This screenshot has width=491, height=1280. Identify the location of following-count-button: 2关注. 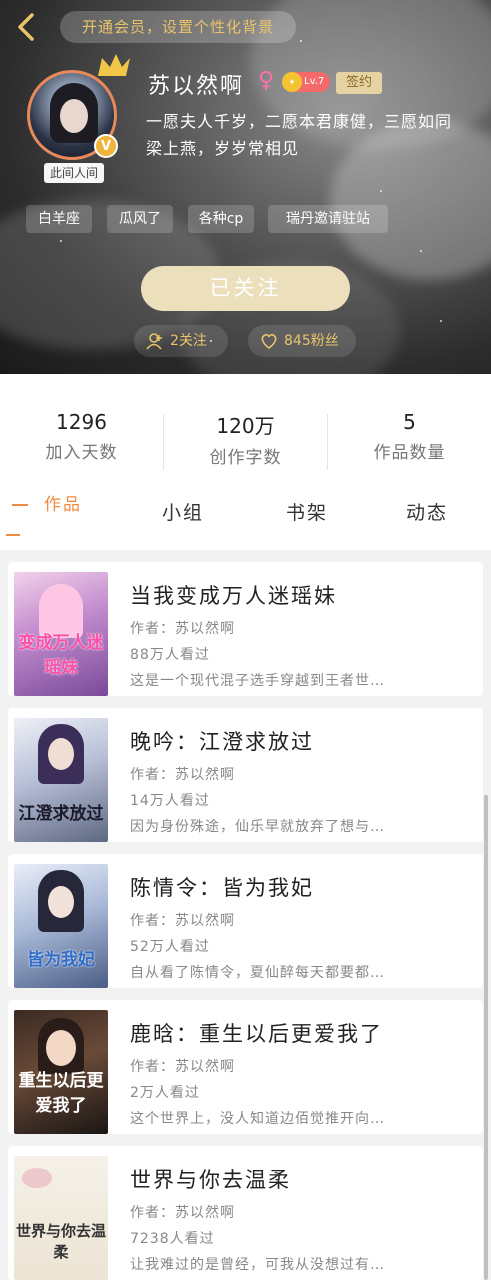
(181, 341).